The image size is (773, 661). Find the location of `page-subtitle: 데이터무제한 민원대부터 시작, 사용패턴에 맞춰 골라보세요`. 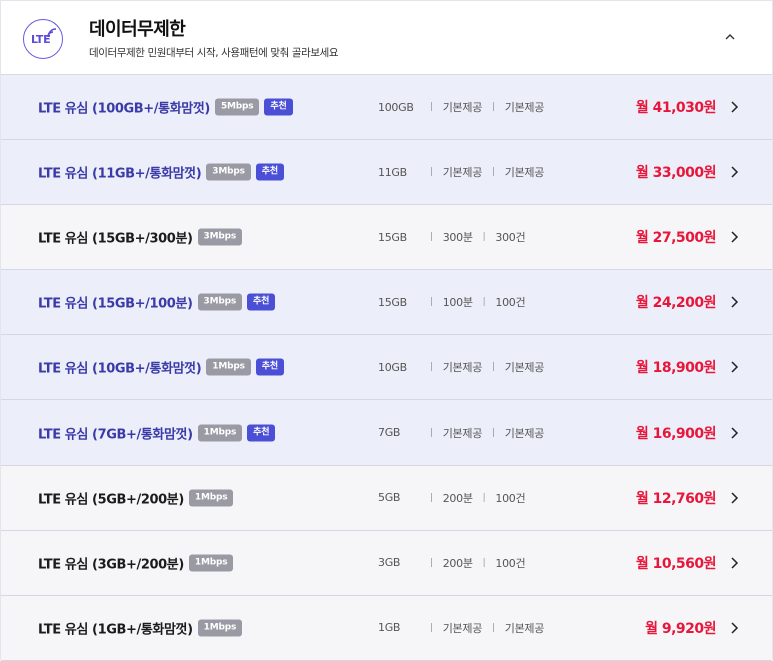

page-subtitle: 데이터무제한 민원대부터 시작, 사용패턴에 맞춰 골라보세요 is located at coordinates (214, 53).